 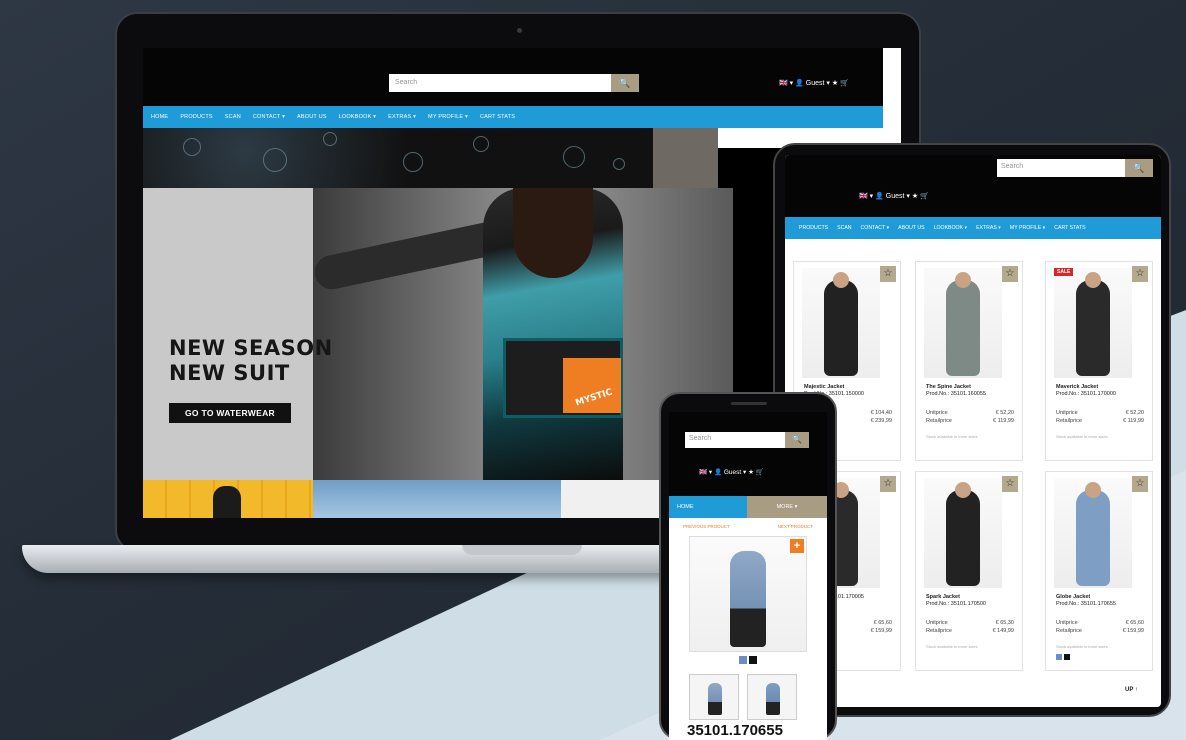 What do you see at coordinates (814, 83) in the screenshot?
I see `user-menu: 🇬🇧 ▾ 👤 Guest ▾ ★ 🛒` at bounding box center [814, 83].